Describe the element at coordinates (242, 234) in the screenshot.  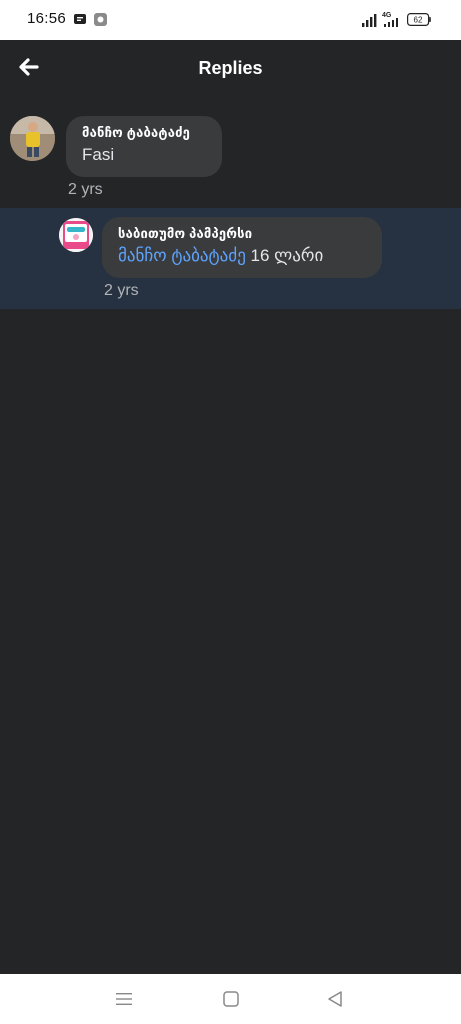
I see `reply-author: საბითუმო პამპერსი` at that location.